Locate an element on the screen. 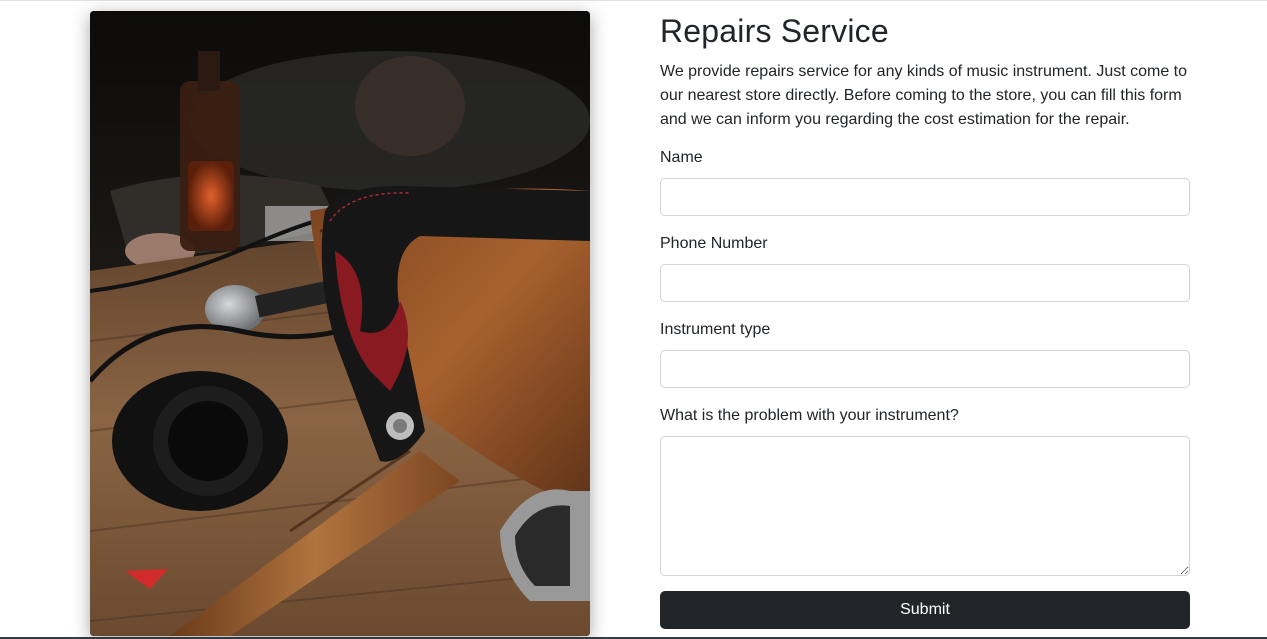  phone-input is located at coordinates (925, 283).